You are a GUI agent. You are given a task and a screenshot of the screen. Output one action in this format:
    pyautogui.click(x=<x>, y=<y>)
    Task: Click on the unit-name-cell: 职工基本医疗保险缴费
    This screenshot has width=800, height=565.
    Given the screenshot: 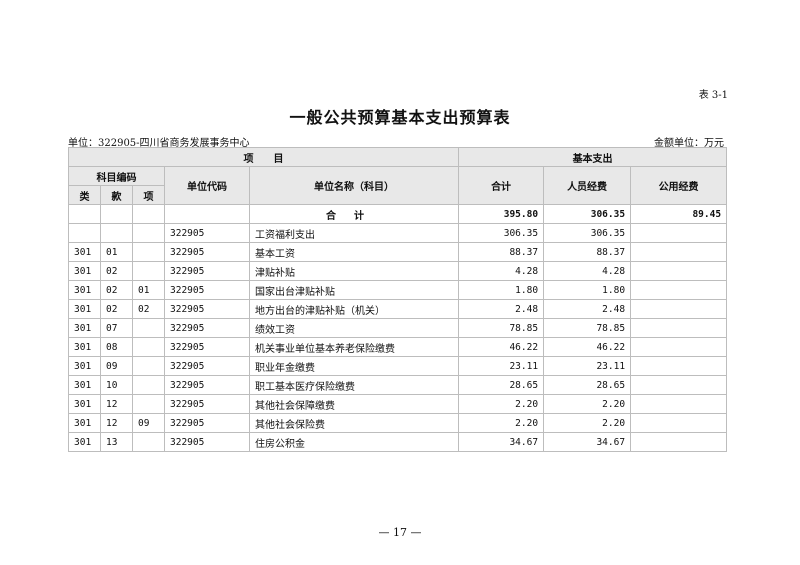 What is the action you would take?
    pyautogui.click(x=354, y=385)
    